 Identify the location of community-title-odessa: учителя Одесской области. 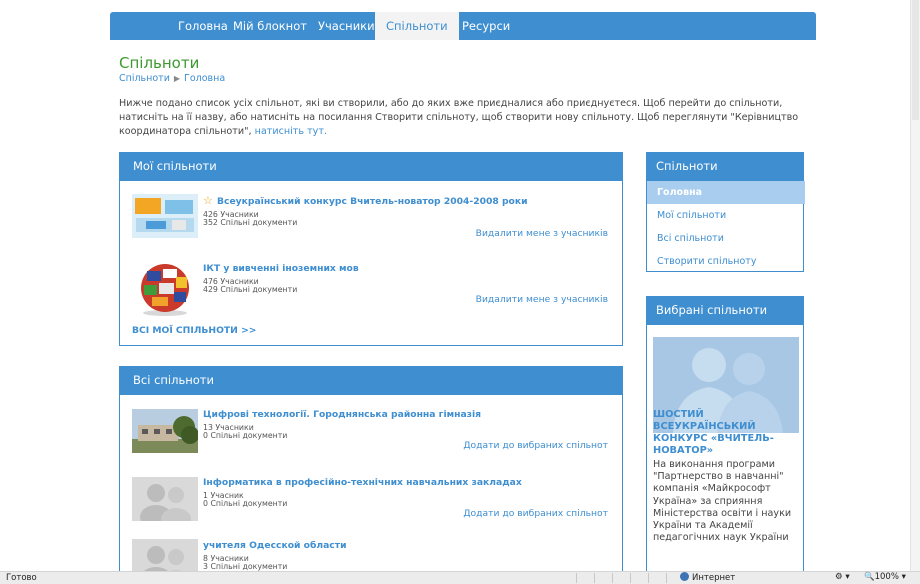
(275, 545).